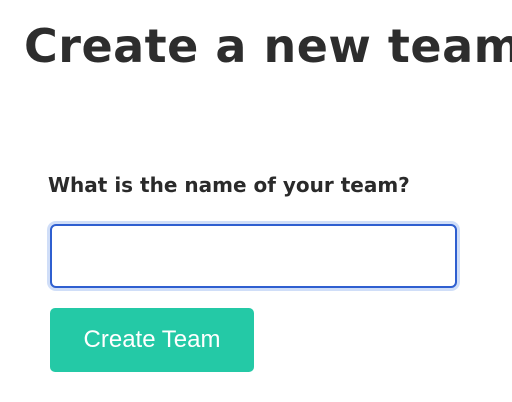  Describe the element at coordinates (152, 340) in the screenshot. I see `create-team-button: Create Team` at that location.